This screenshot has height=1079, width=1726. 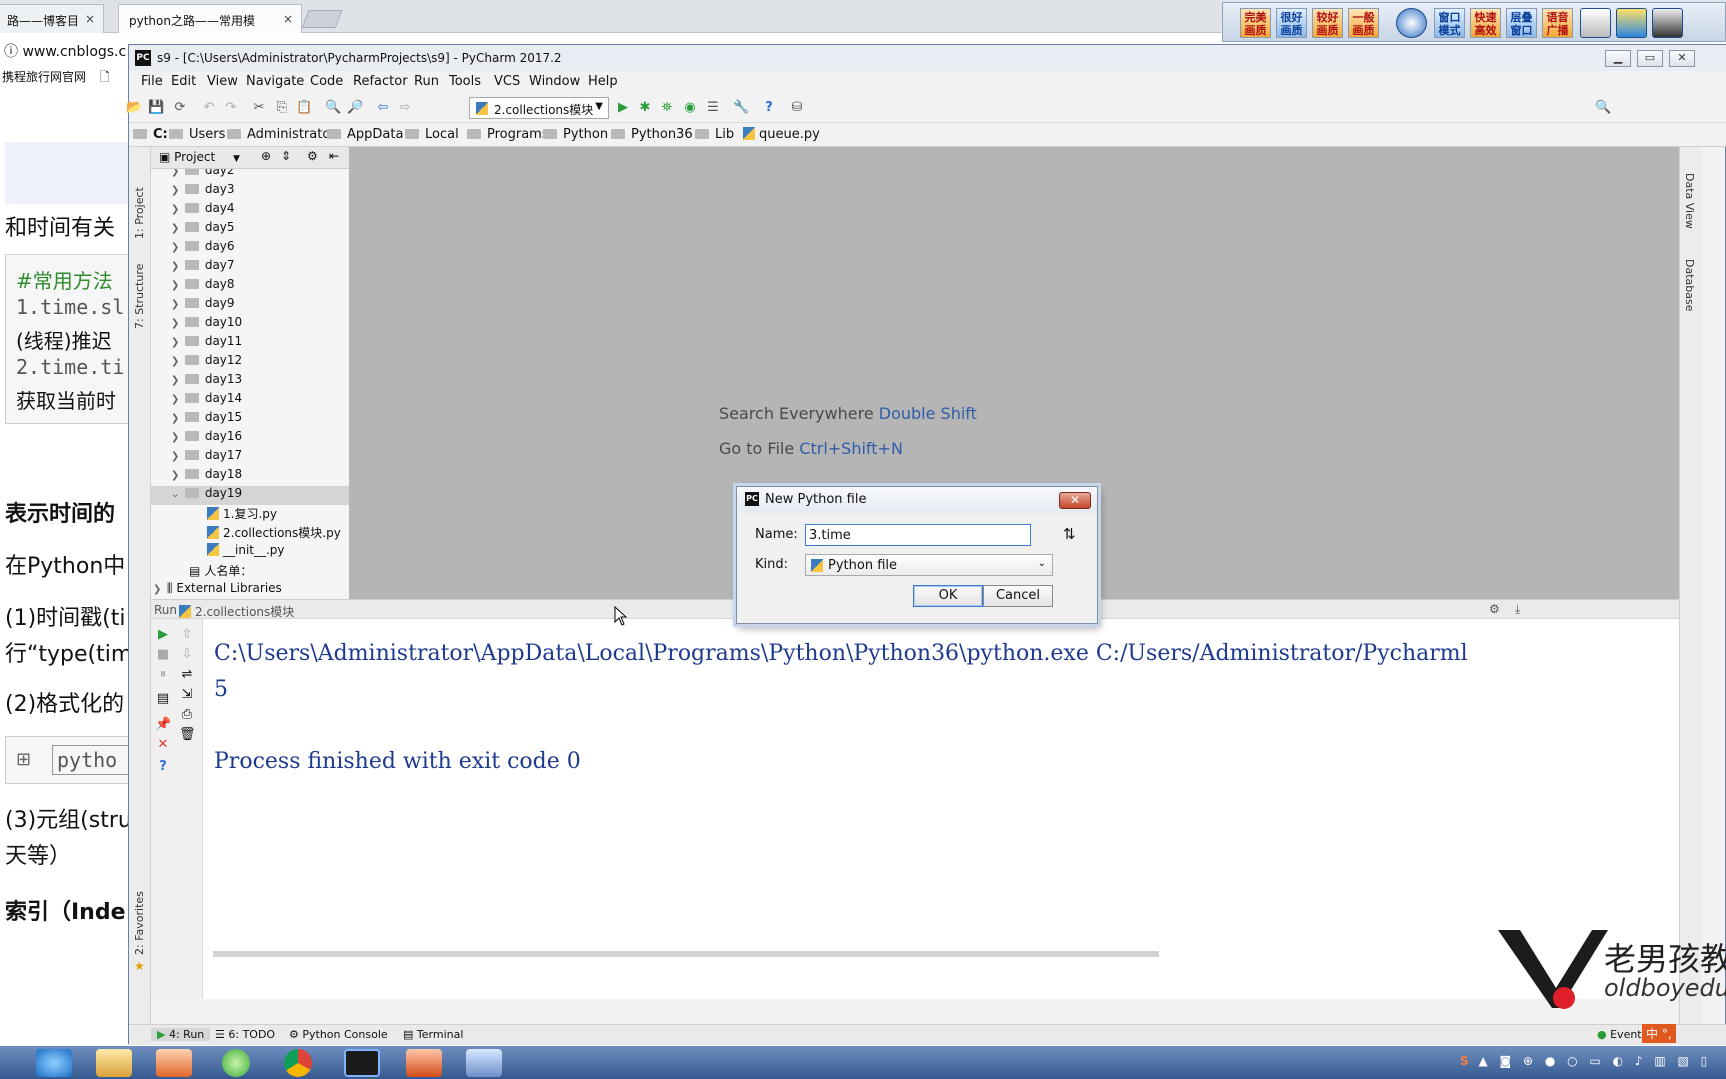 I want to click on code-expander: ⊞ pytho, so click(x=66, y=760).